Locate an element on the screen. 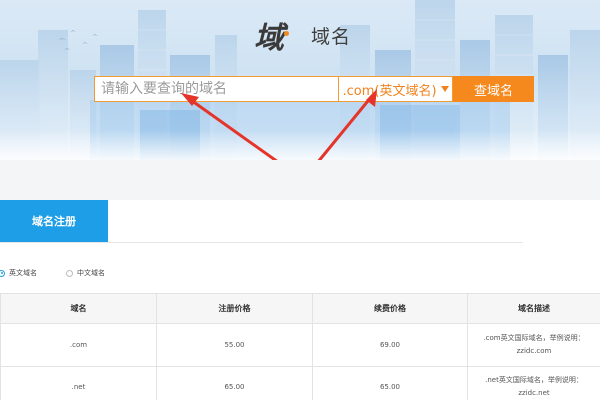  description-example: zzidc.com is located at coordinates (534, 351).